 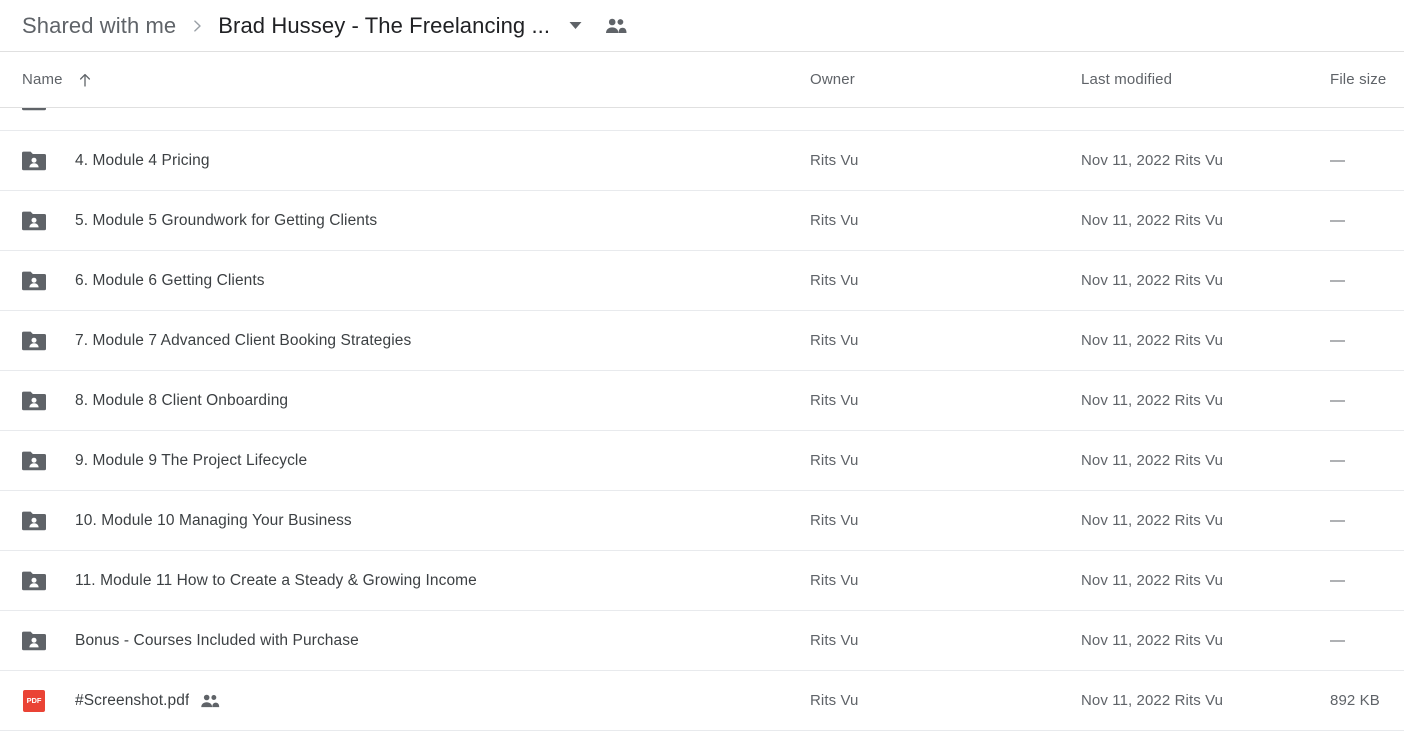 I want to click on pdf-badge-label: PDF, so click(x=34, y=700).